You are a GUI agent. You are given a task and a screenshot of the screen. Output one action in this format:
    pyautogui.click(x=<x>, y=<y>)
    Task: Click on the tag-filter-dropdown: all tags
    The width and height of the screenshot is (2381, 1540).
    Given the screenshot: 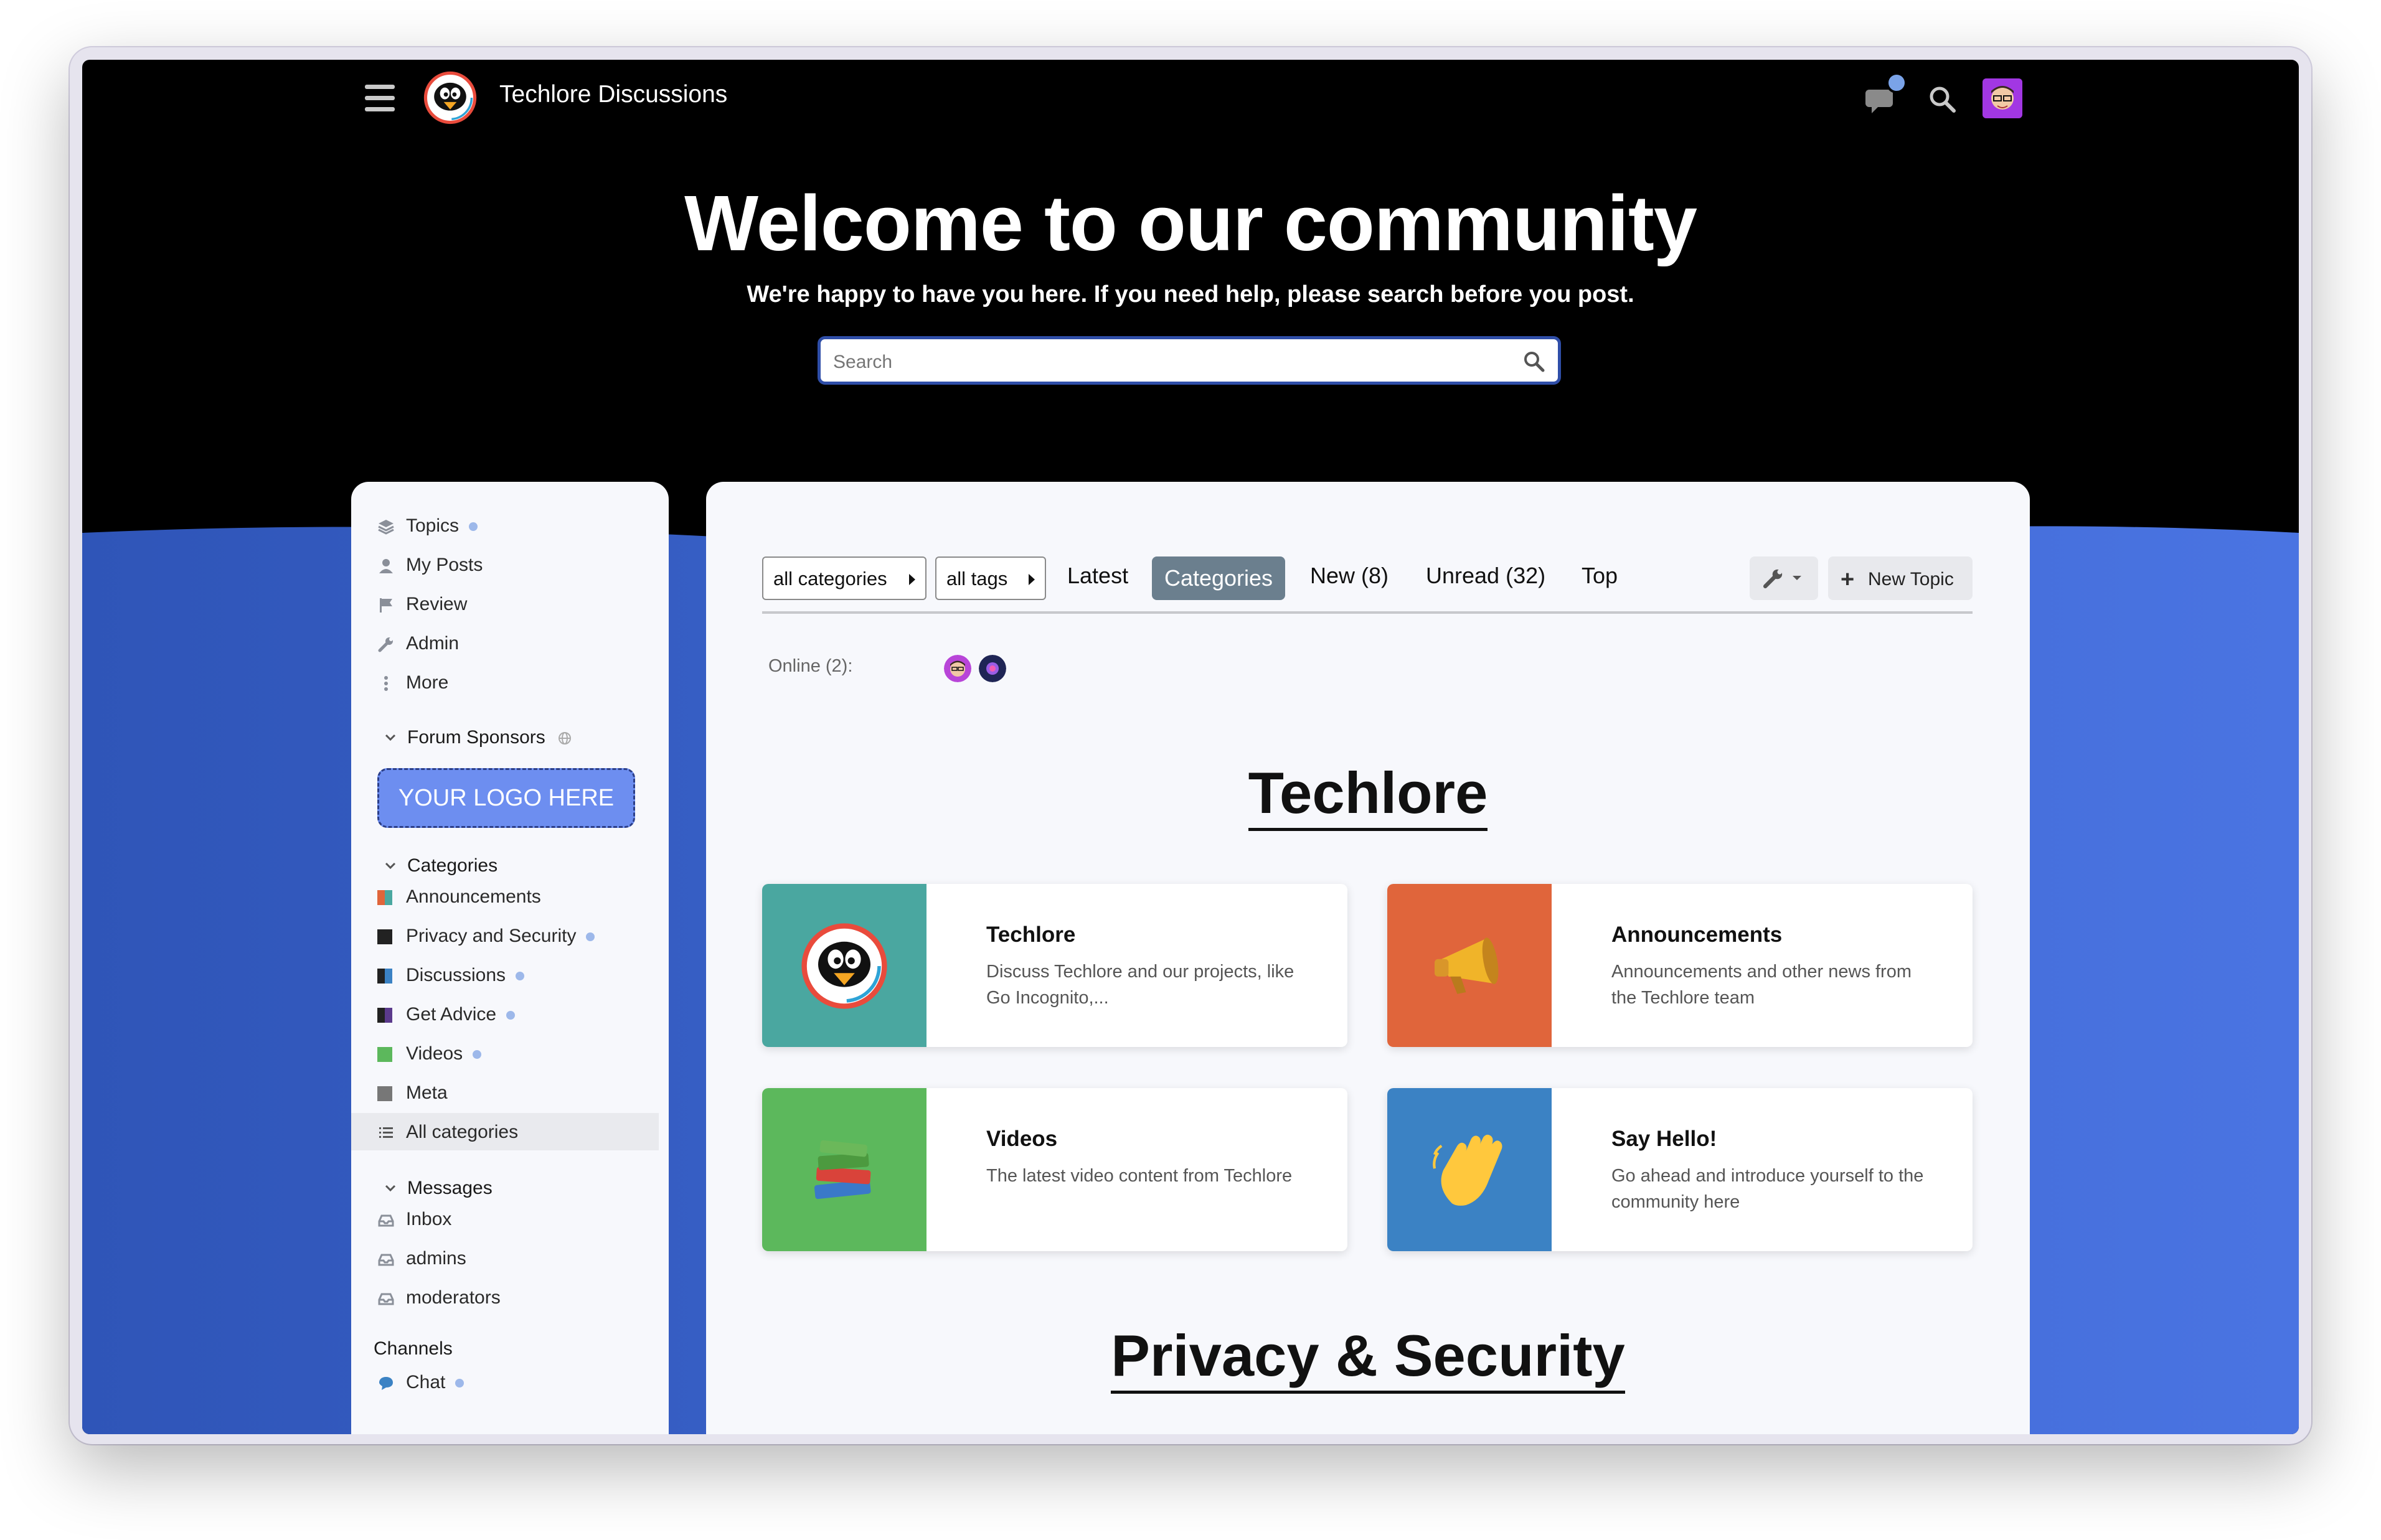 What is the action you would take?
    pyautogui.click(x=990, y=578)
    